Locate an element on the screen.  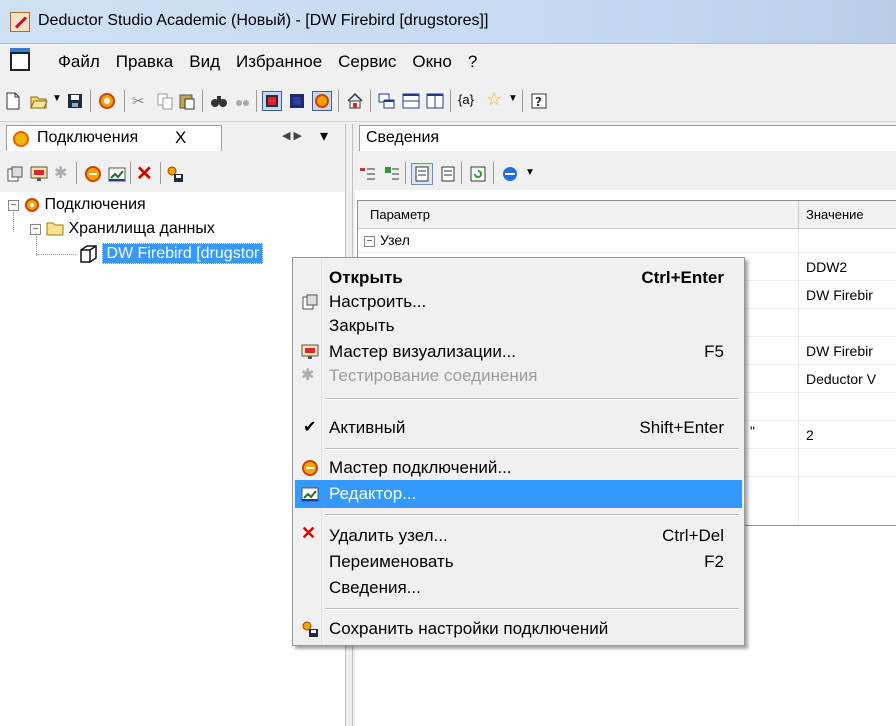
browser-dropdown-arrow-icon: ▼ is located at coordinates (530, 172).